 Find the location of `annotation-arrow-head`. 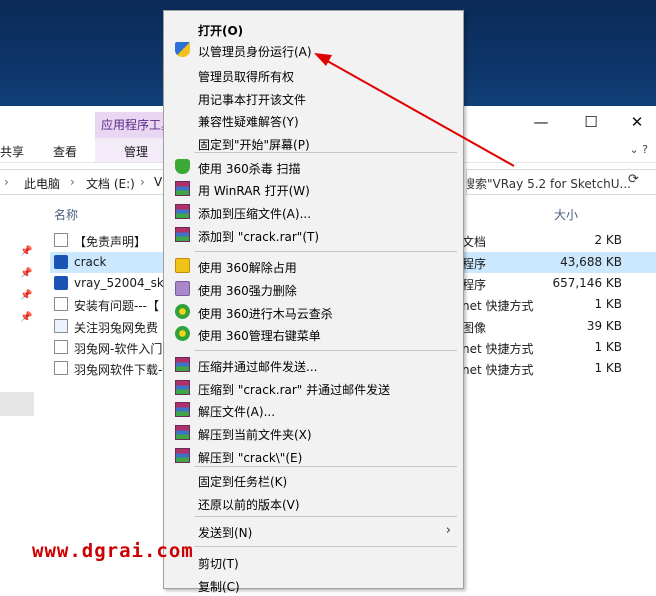

annotation-arrow-head is located at coordinates (323, 59).